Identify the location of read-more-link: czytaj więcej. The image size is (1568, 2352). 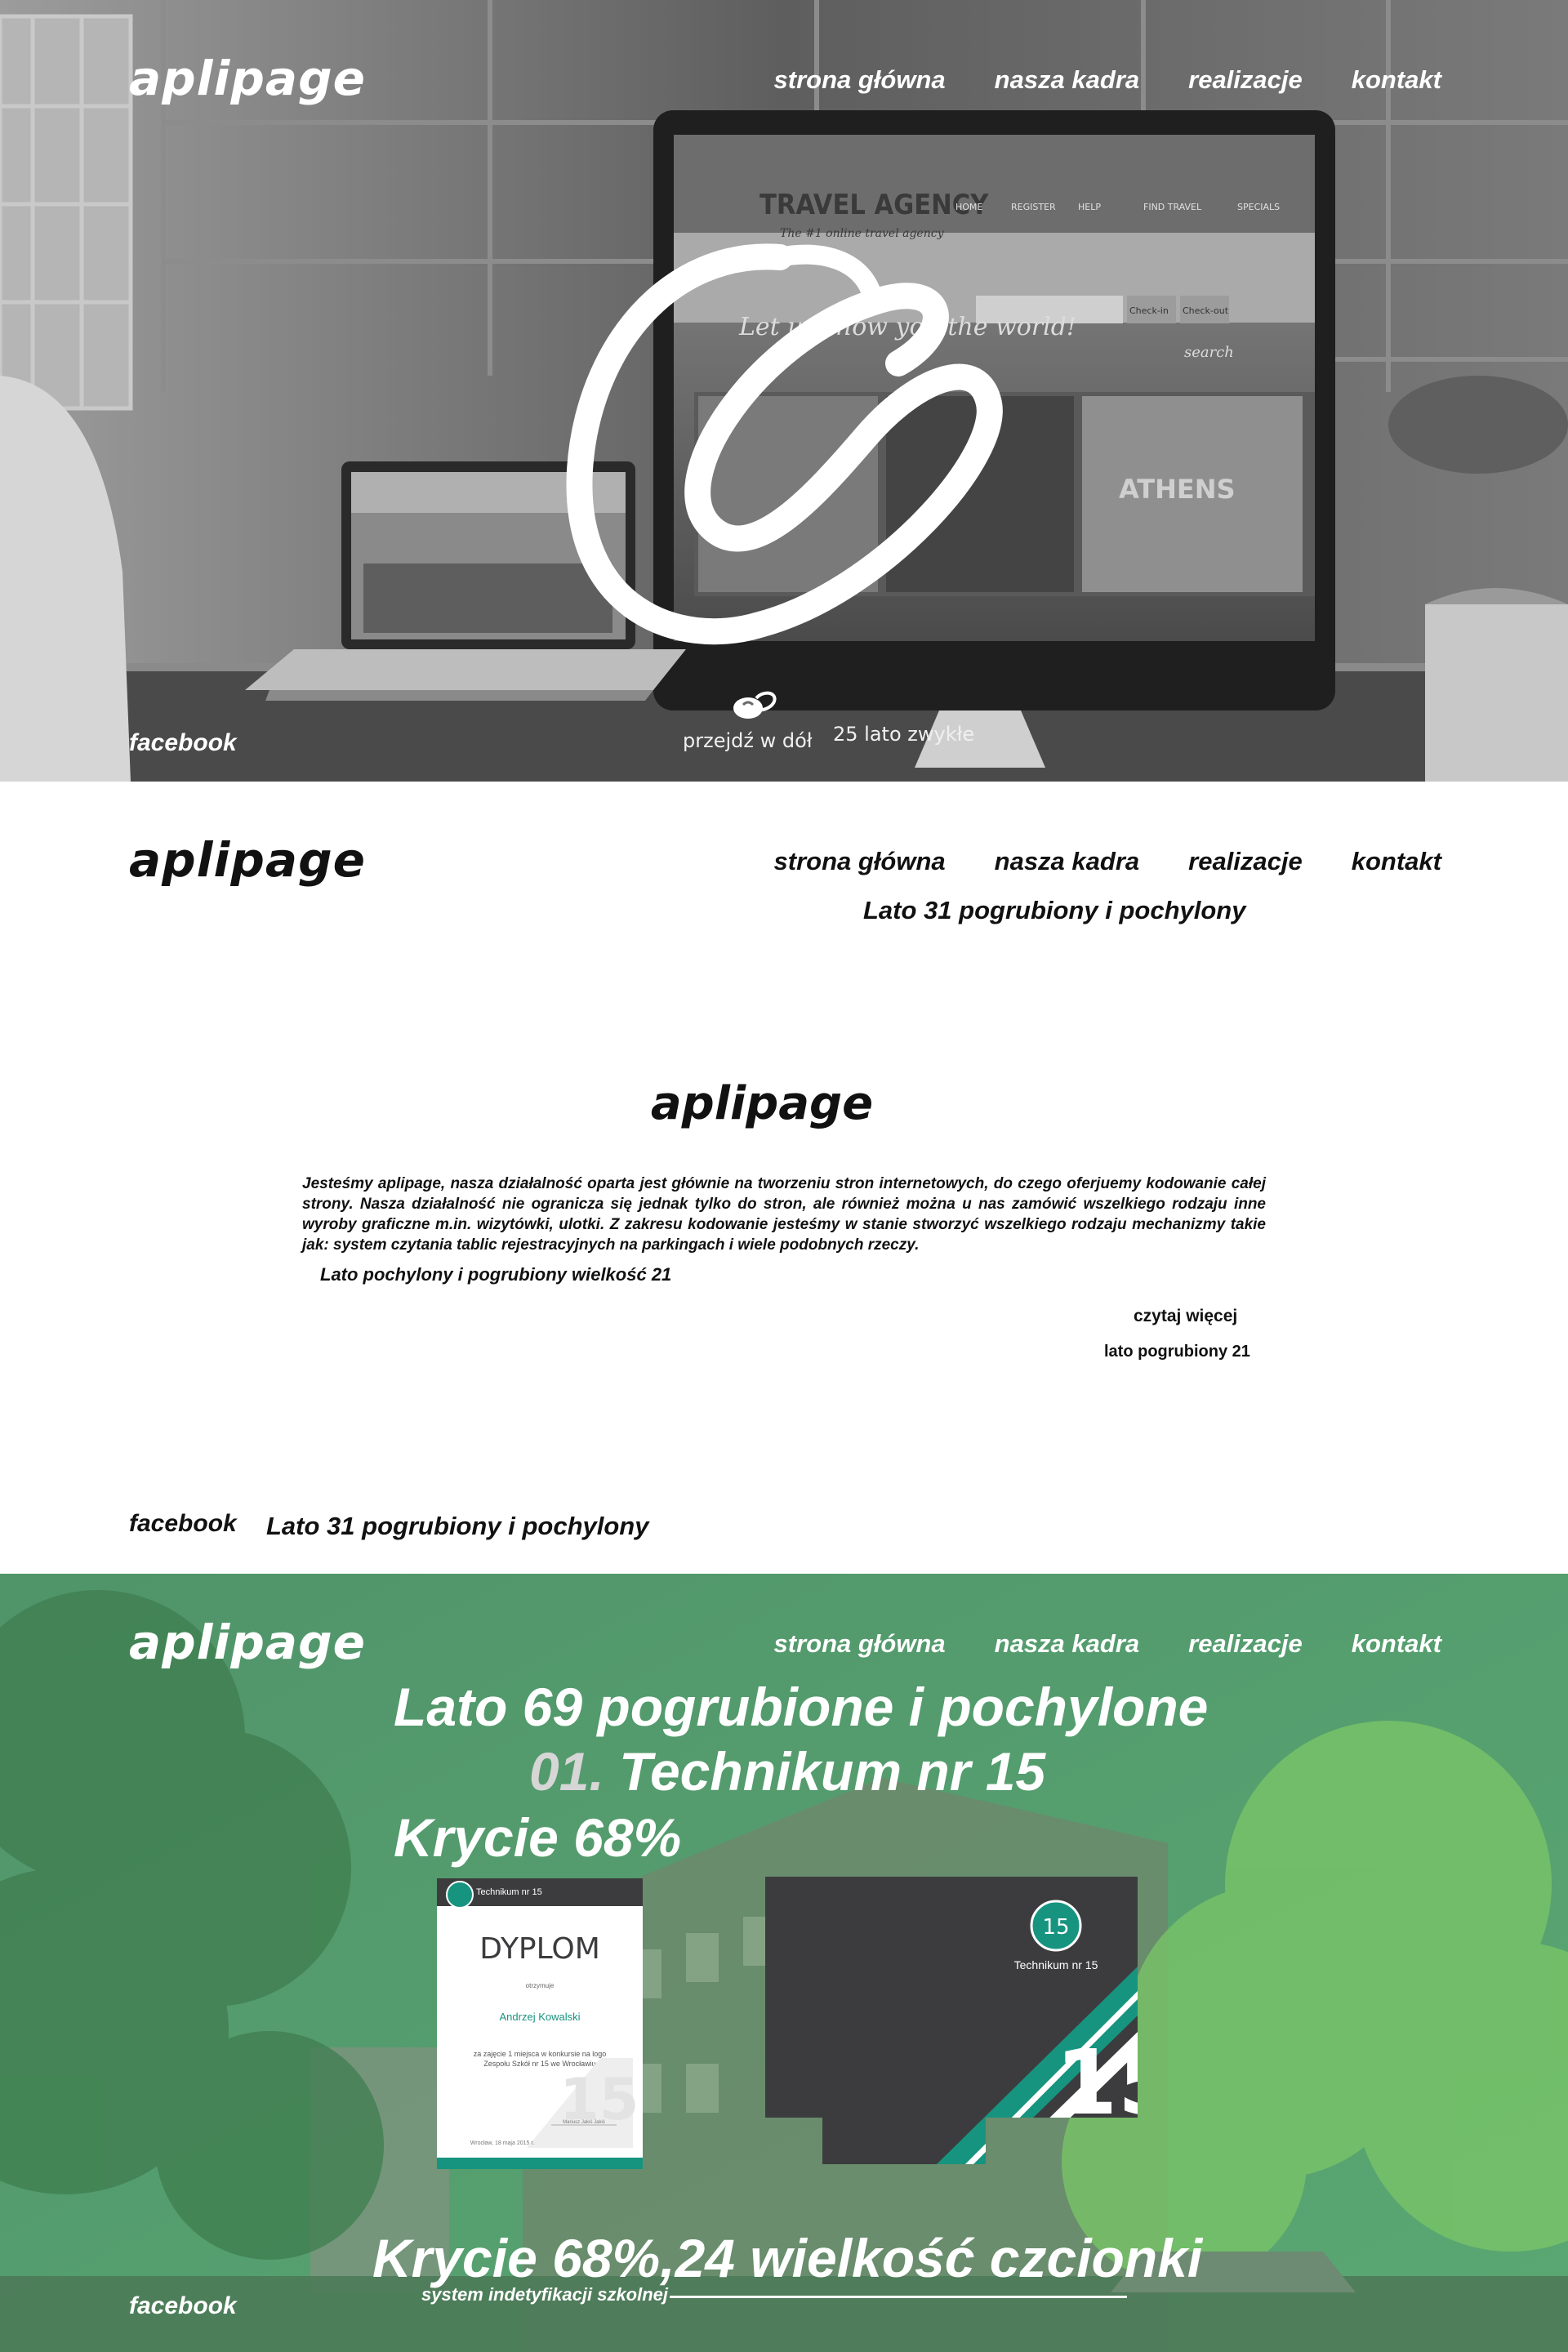
(1185, 1316).